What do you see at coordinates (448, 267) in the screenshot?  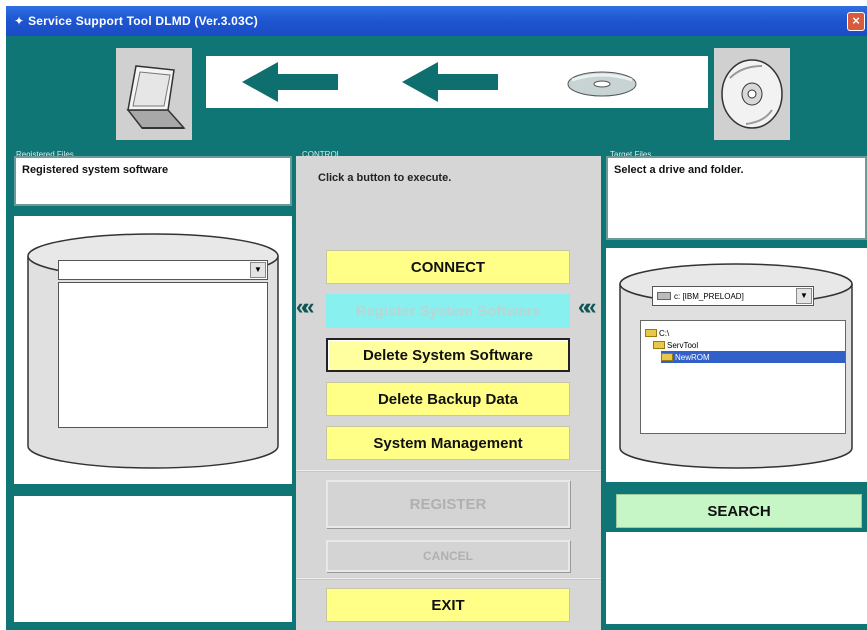 I see `connect-button: CONNECT` at bounding box center [448, 267].